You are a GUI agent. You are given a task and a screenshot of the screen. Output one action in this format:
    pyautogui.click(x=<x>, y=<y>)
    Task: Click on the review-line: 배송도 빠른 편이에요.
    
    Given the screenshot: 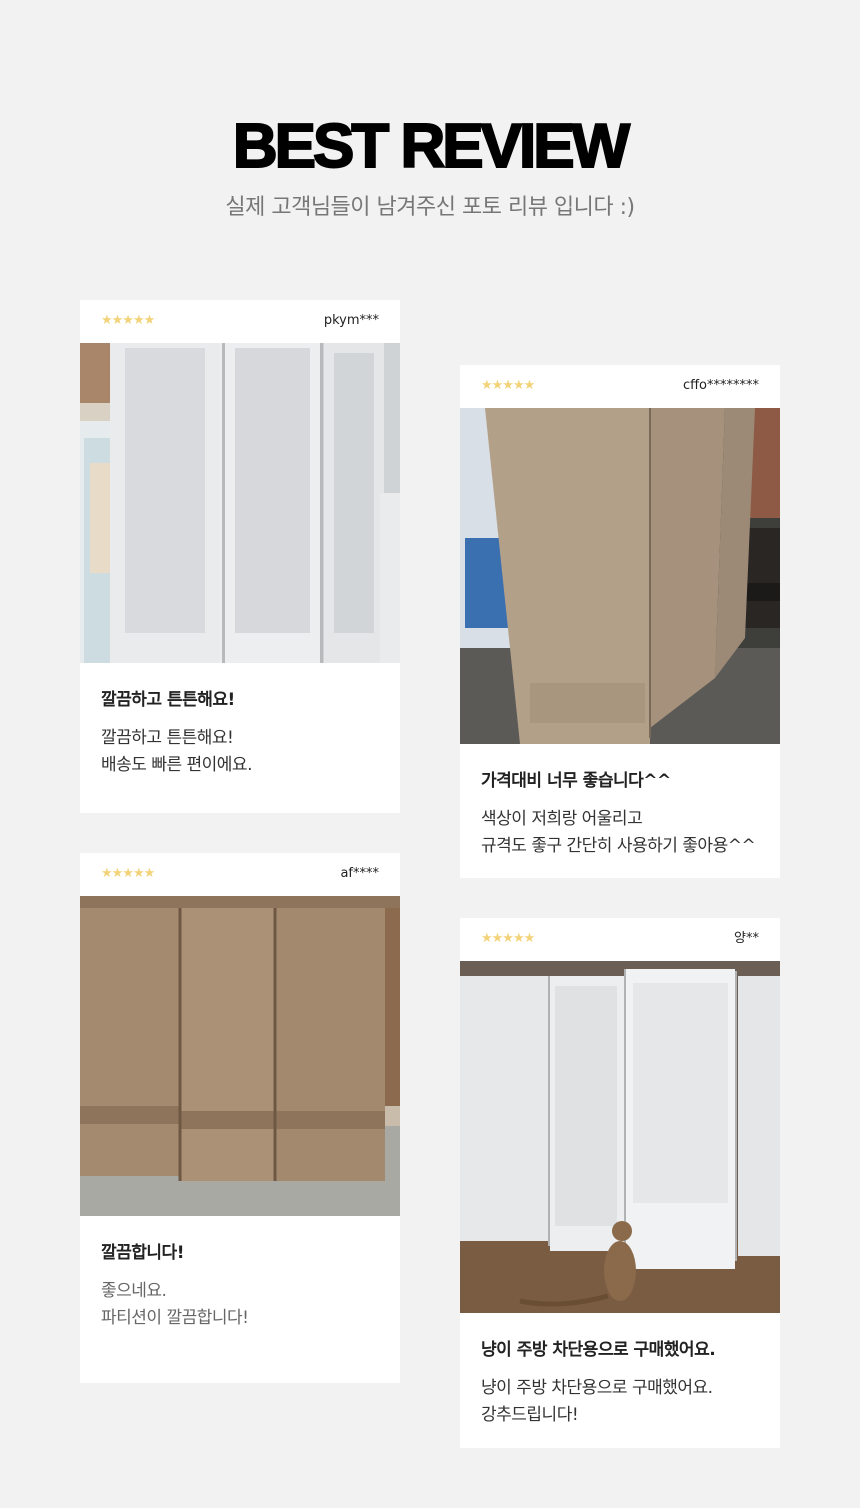 What is the action you would take?
    pyautogui.click(x=176, y=765)
    